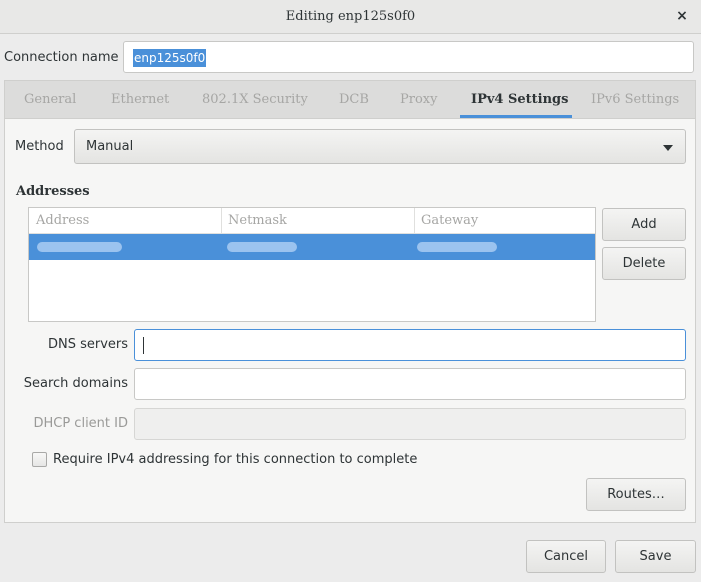  What do you see at coordinates (255, 99) in the screenshot?
I see `tab-8021x-security: 802.1X Security` at bounding box center [255, 99].